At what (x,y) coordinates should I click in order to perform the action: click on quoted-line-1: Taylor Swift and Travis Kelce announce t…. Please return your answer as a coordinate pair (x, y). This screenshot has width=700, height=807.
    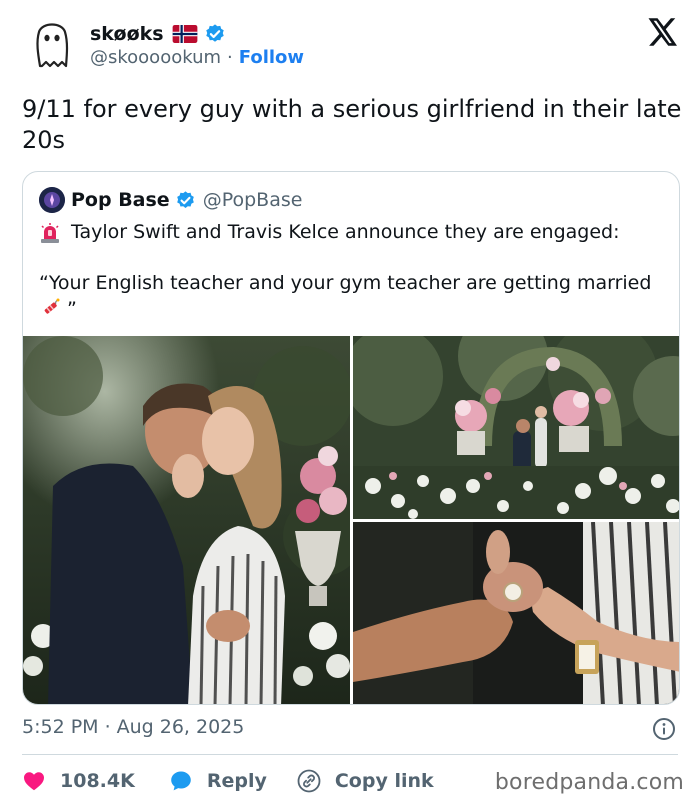
    Looking at the image, I should click on (353, 232).